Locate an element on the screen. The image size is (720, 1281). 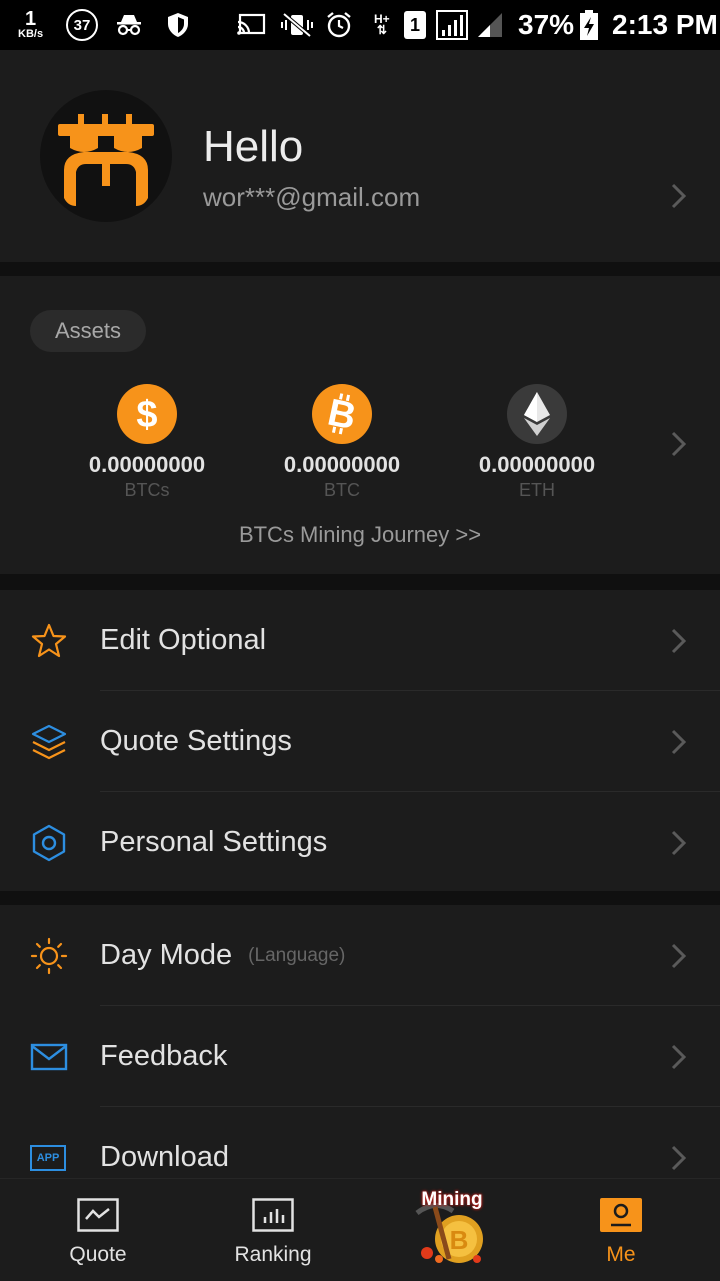
hexagon-icon is located at coordinates (49, 843).